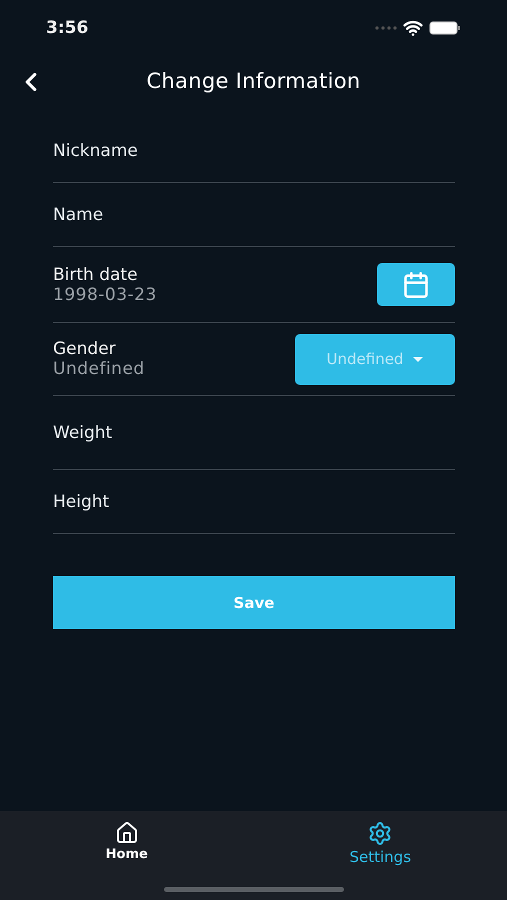 The image size is (507, 900). I want to click on signal-icon, so click(386, 28).